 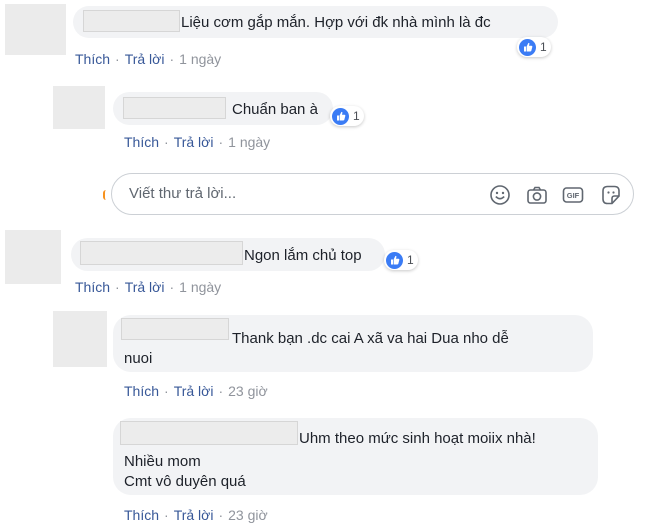 I want to click on reply-actions: Thích · Trả lời · 1 ngày, so click(x=197, y=142).